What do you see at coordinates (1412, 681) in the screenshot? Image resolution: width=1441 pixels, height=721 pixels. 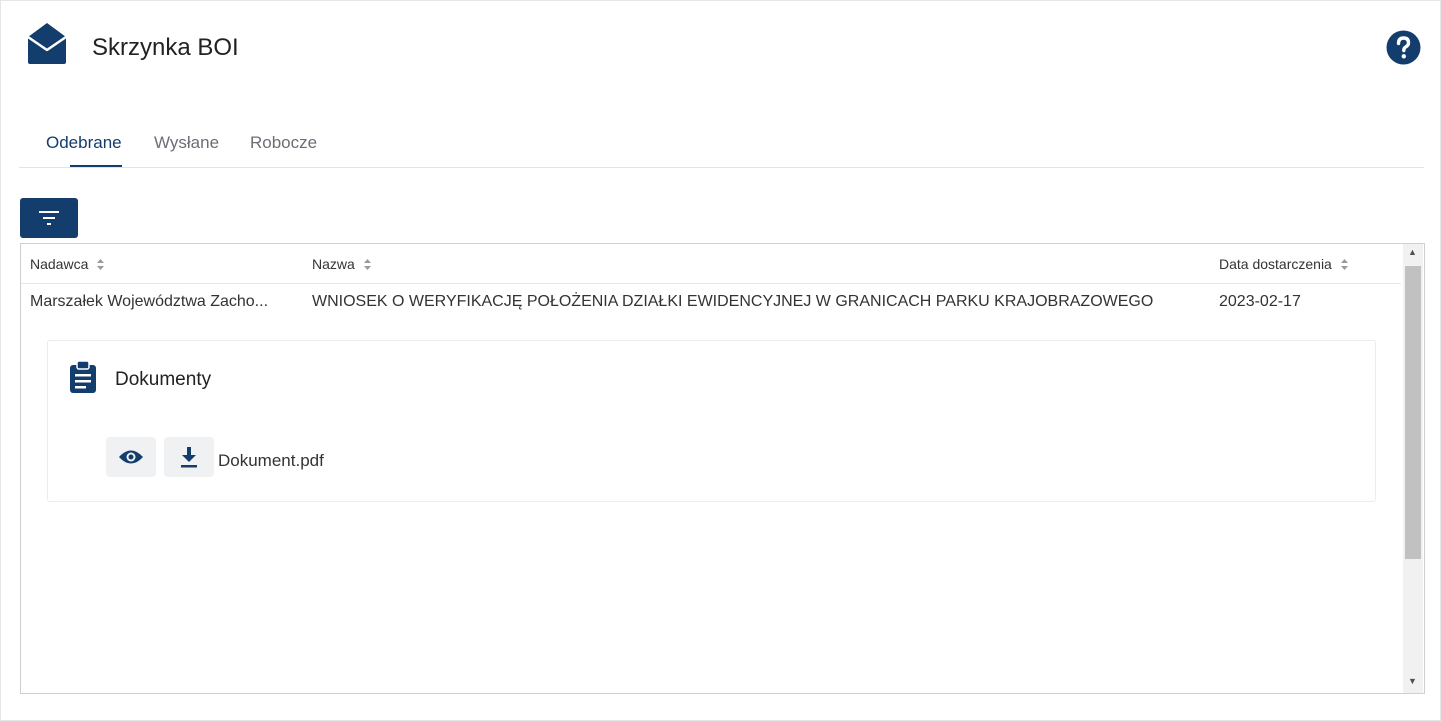 I see `scroll-down-arrow-icon: ▼` at bounding box center [1412, 681].